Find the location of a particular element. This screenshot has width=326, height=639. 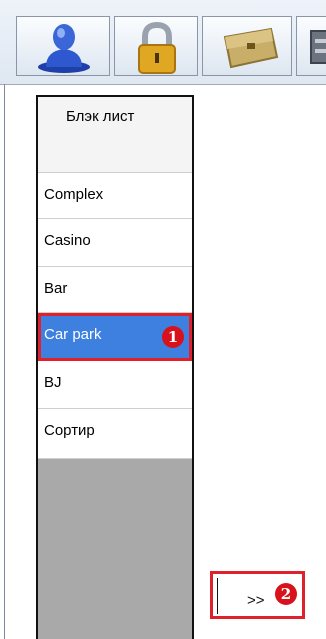

list-item-label: Car park is located at coordinates (73, 334).